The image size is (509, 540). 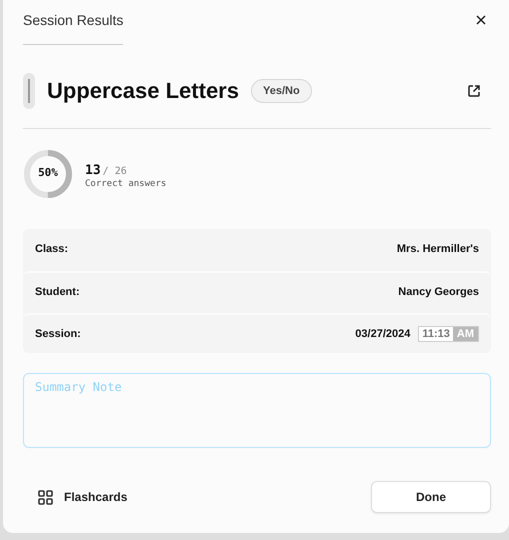 What do you see at coordinates (257, 410) in the screenshot?
I see `summary-note-field: Summary Note` at bounding box center [257, 410].